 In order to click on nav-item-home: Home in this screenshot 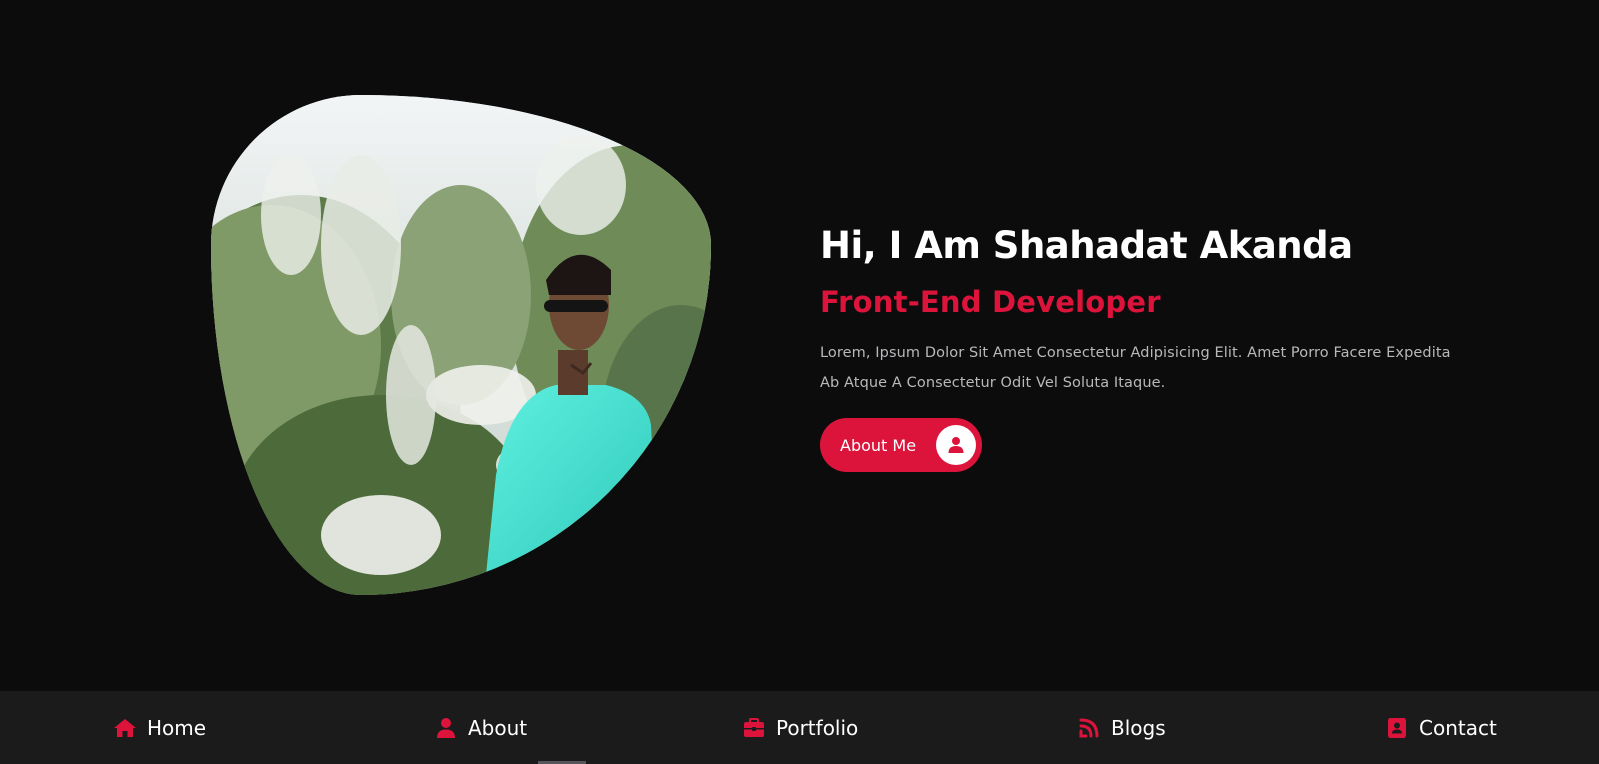, I will do `click(159, 727)`.